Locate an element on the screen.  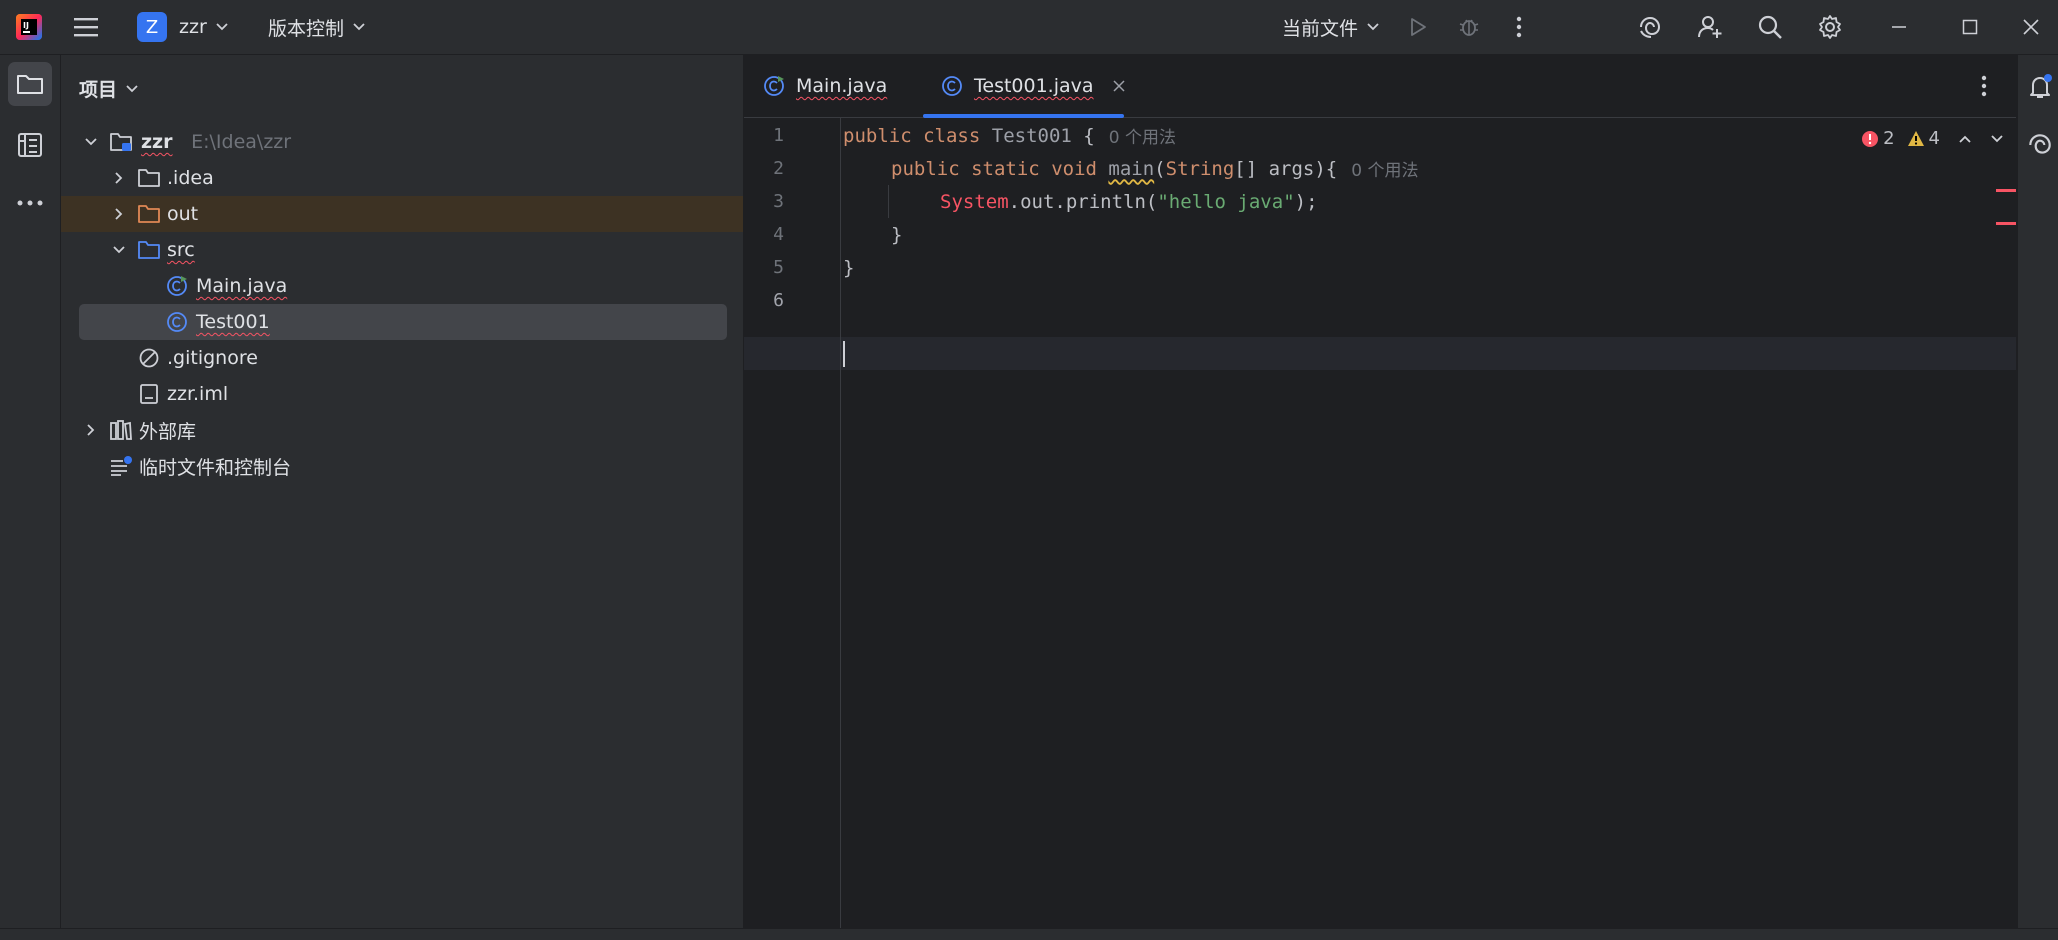
add-user-icon is located at coordinates (1710, 27).